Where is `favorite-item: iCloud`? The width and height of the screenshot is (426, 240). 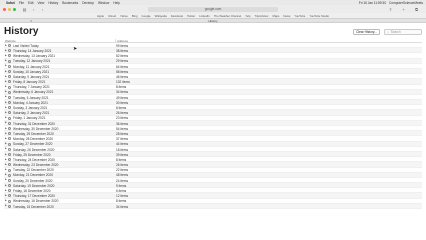
favorite-item: iCloud is located at coordinates (112, 16).